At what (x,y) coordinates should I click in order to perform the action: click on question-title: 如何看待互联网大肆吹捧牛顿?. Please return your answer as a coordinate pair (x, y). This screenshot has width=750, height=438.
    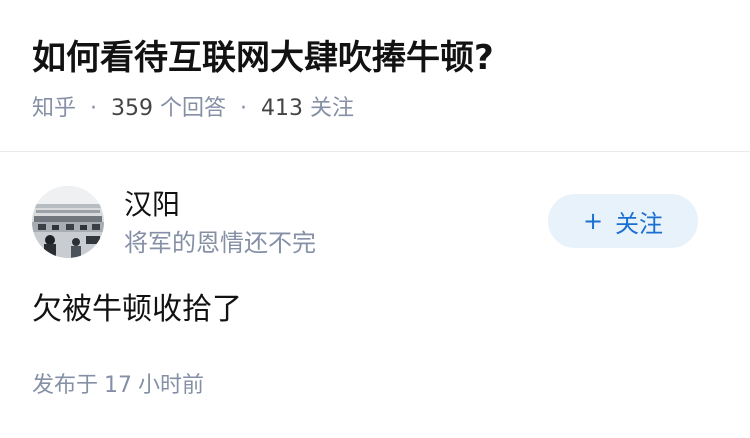
    Looking at the image, I should click on (263, 58).